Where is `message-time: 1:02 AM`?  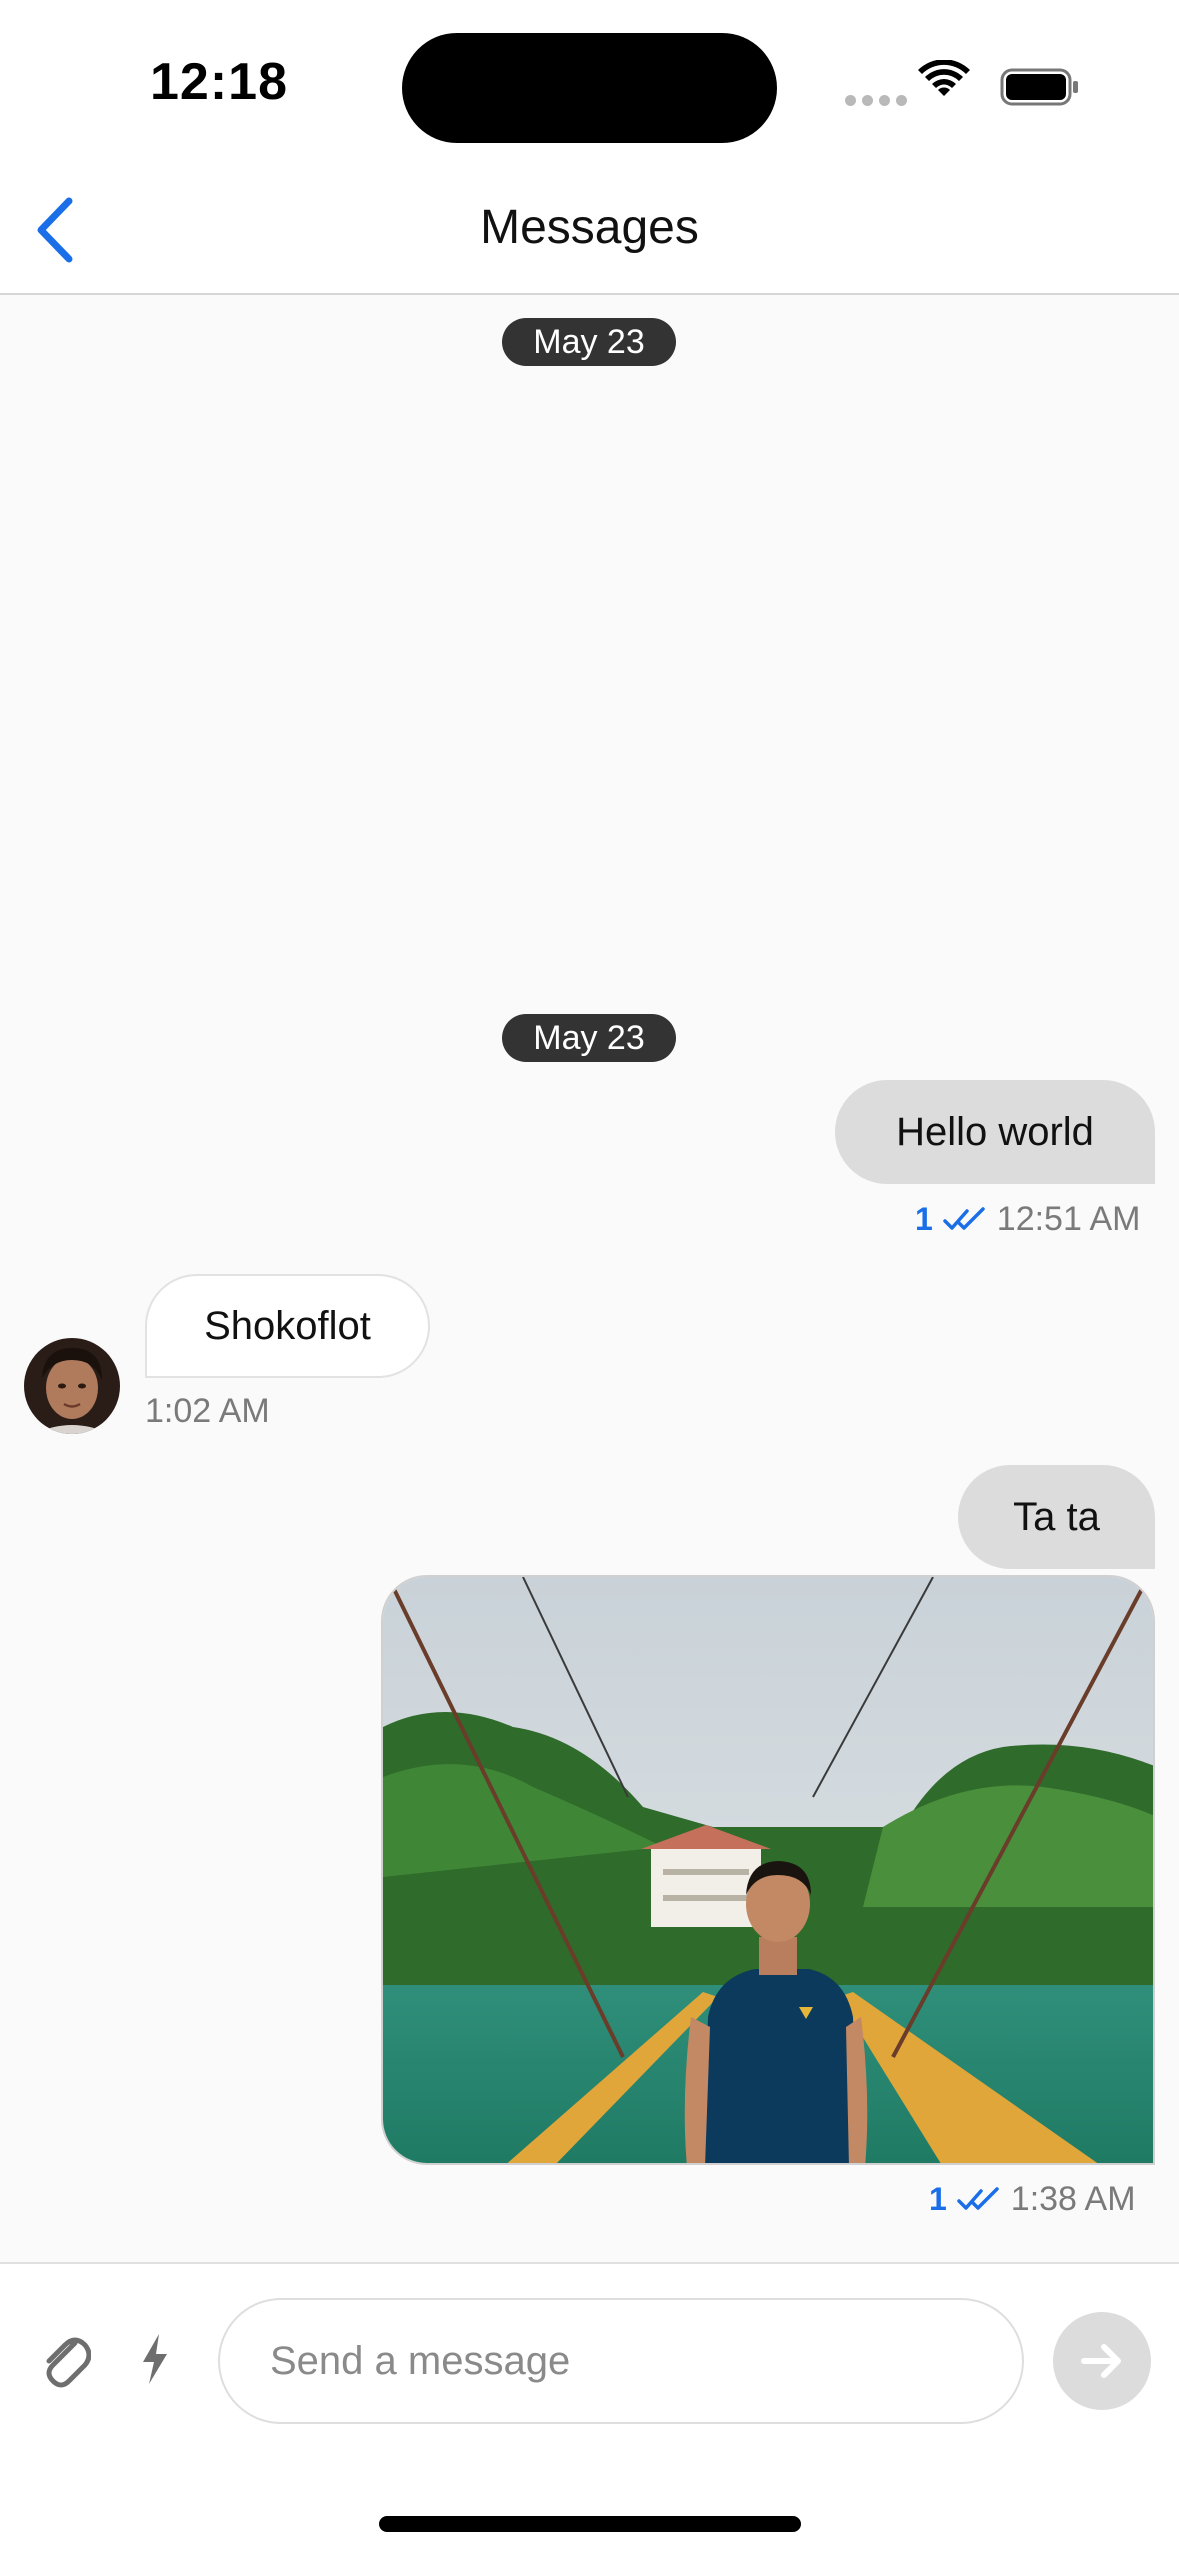 message-time: 1:02 AM is located at coordinates (207, 1411).